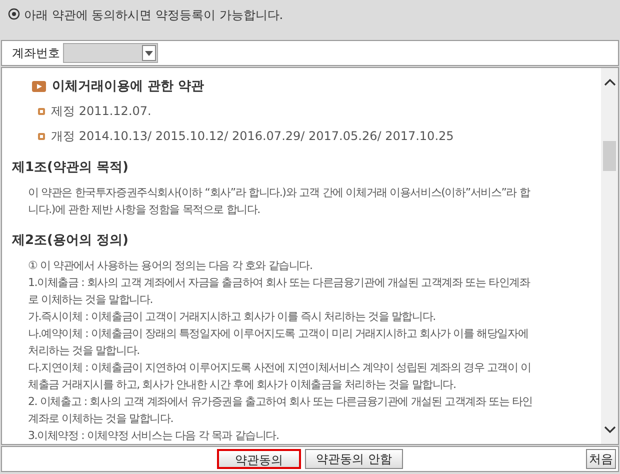 Image resolution: width=620 pixels, height=474 pixels. Describe the element at coordinates (70, 240) in the screenshot. I see `section-heading: 제2조(용어의 정의)` at that location.